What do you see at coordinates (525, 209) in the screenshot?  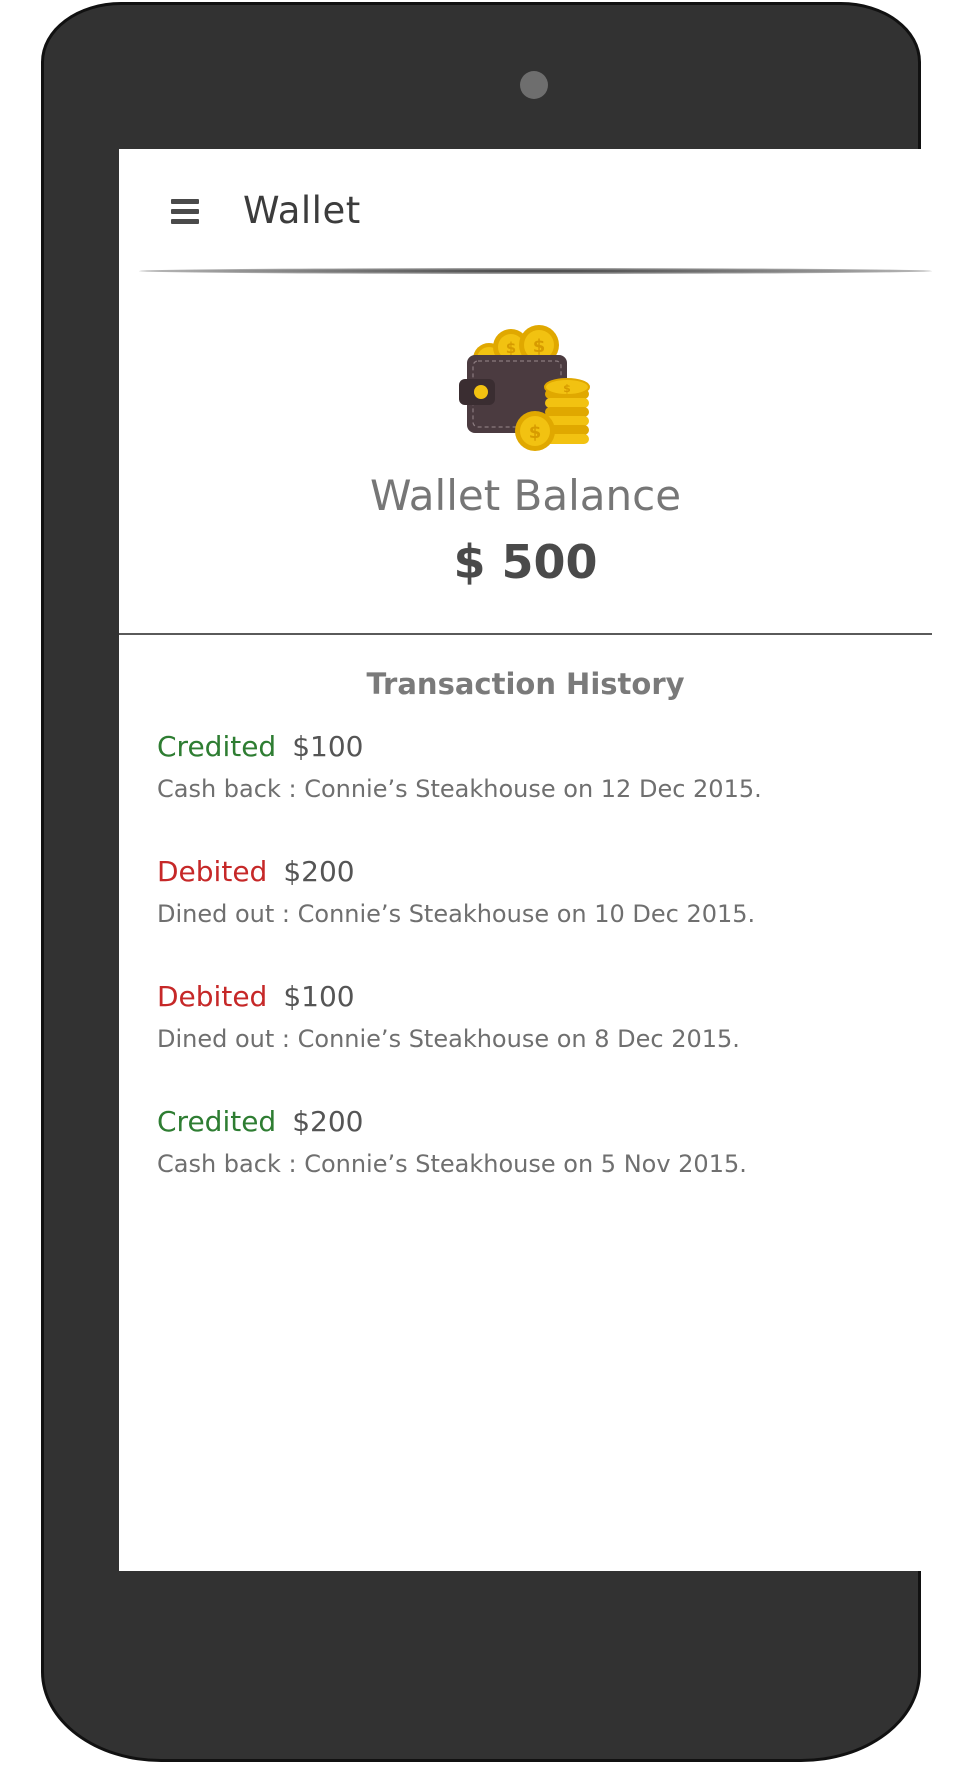 I see `app-bar: Wallet` at bounding box center [525, 209].